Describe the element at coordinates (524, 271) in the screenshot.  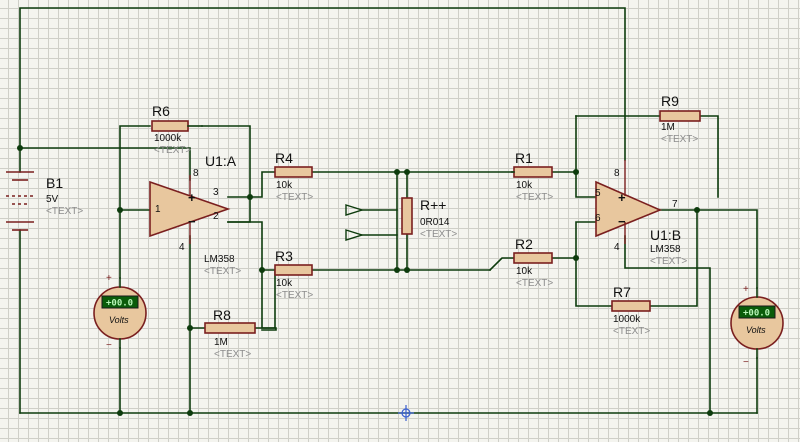
I see `r2-value: 10k` at that location.